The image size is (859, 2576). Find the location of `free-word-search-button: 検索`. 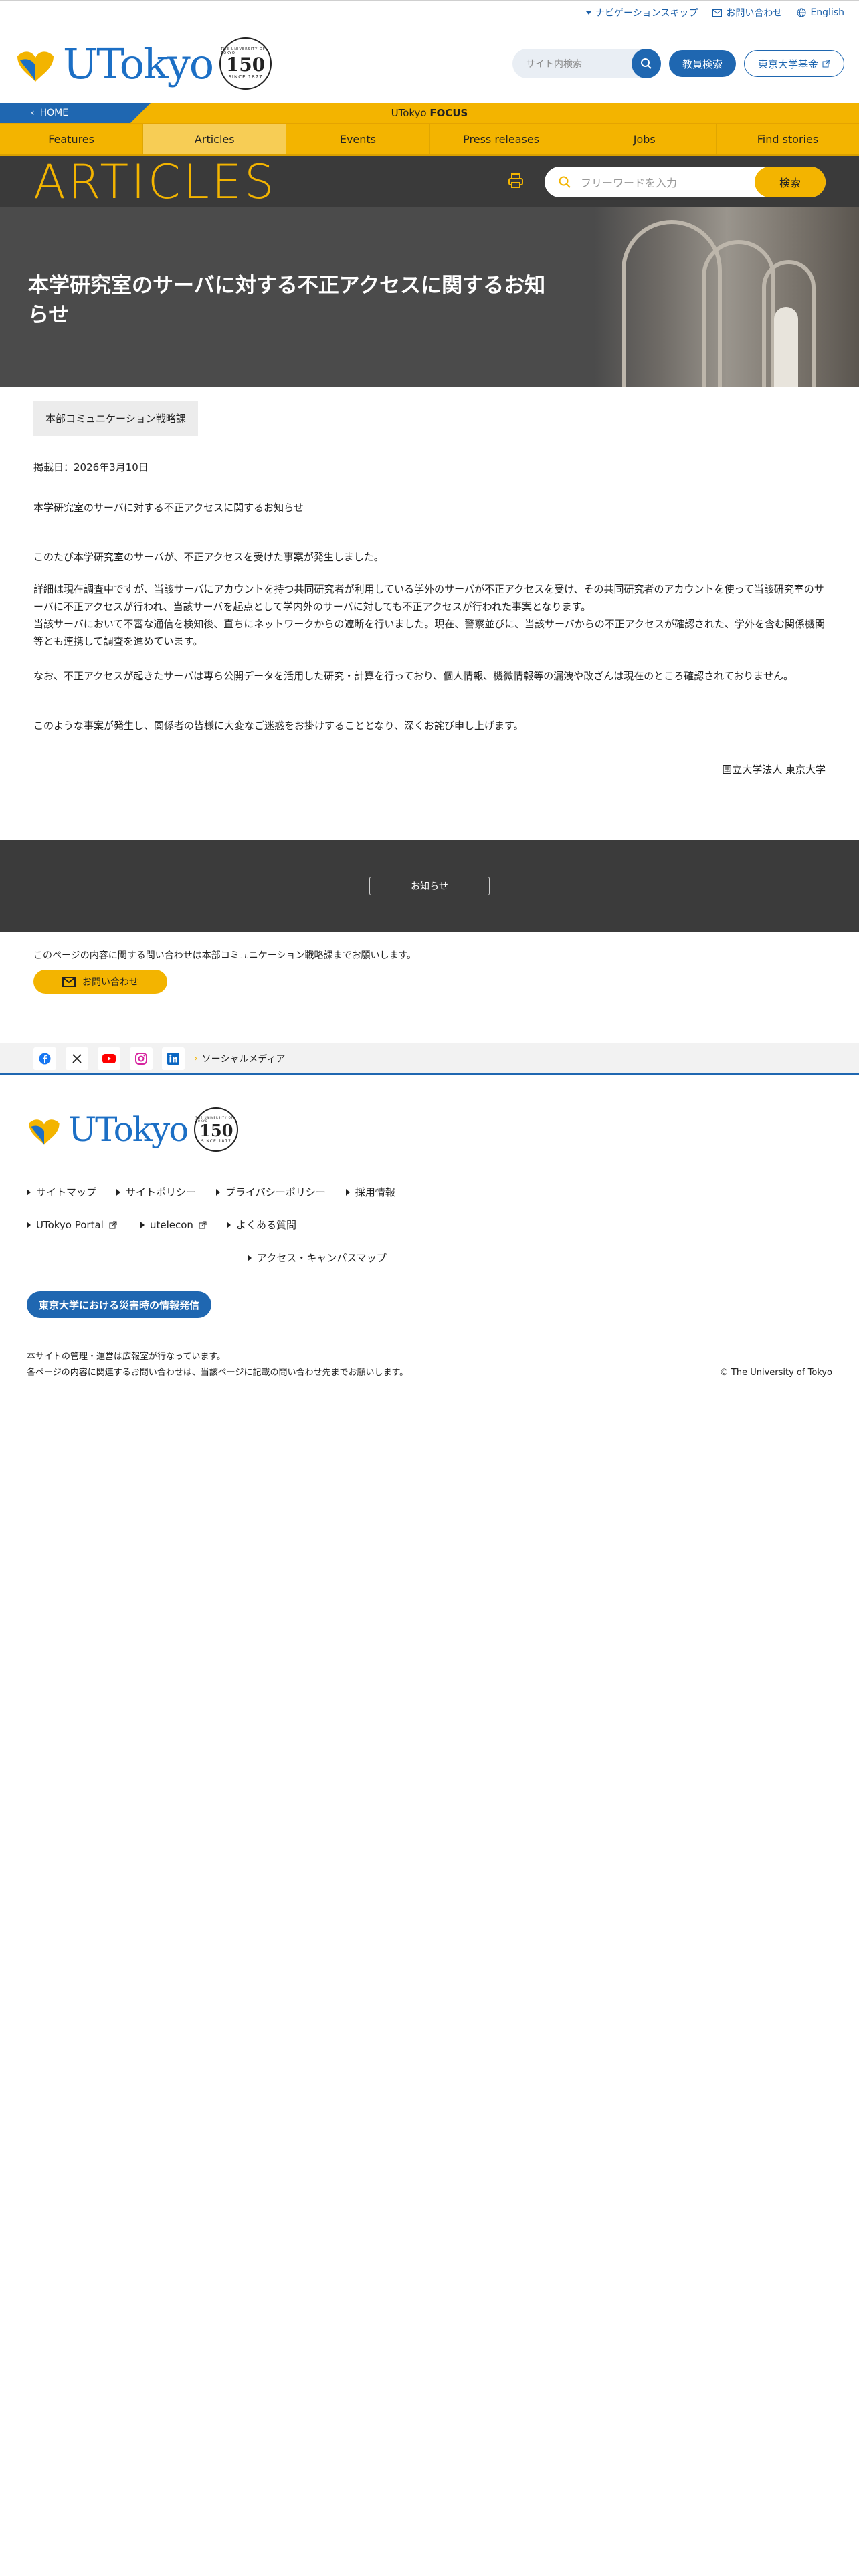

free-word-search-button: 検索 is located at coordinates (791, 182).